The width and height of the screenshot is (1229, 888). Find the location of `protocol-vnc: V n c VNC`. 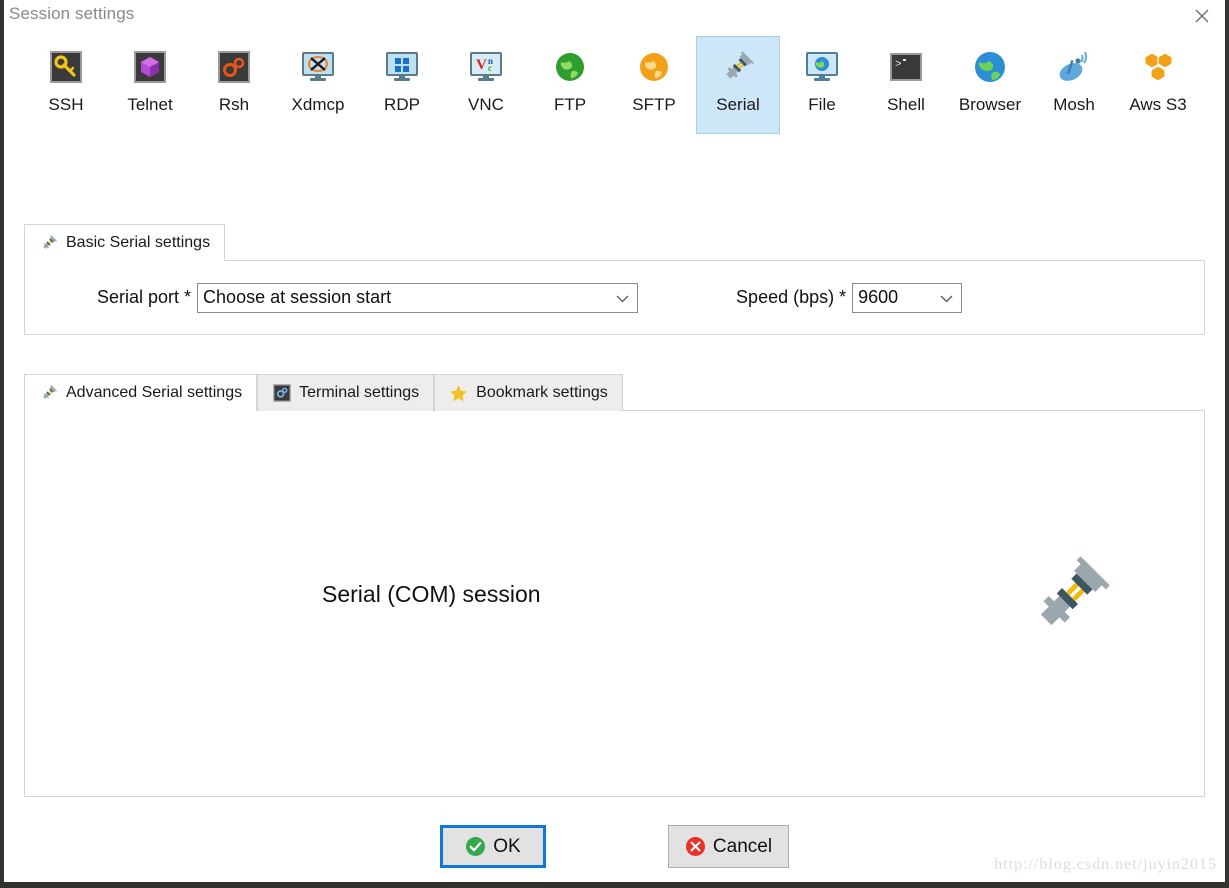

protocol-vnc: V n c VNC is located at coordinates (486, 85).